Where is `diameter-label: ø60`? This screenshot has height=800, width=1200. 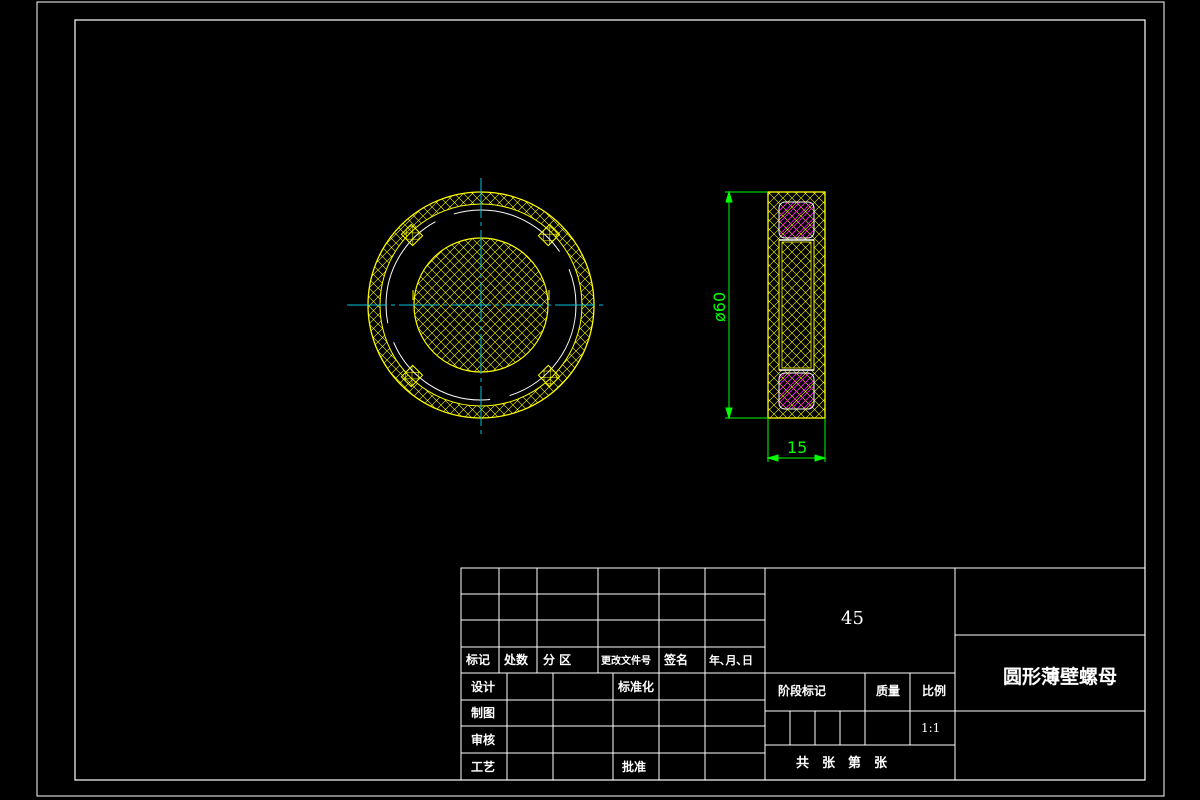 diameter-label: ø60 is located at coordinates (719, 307).